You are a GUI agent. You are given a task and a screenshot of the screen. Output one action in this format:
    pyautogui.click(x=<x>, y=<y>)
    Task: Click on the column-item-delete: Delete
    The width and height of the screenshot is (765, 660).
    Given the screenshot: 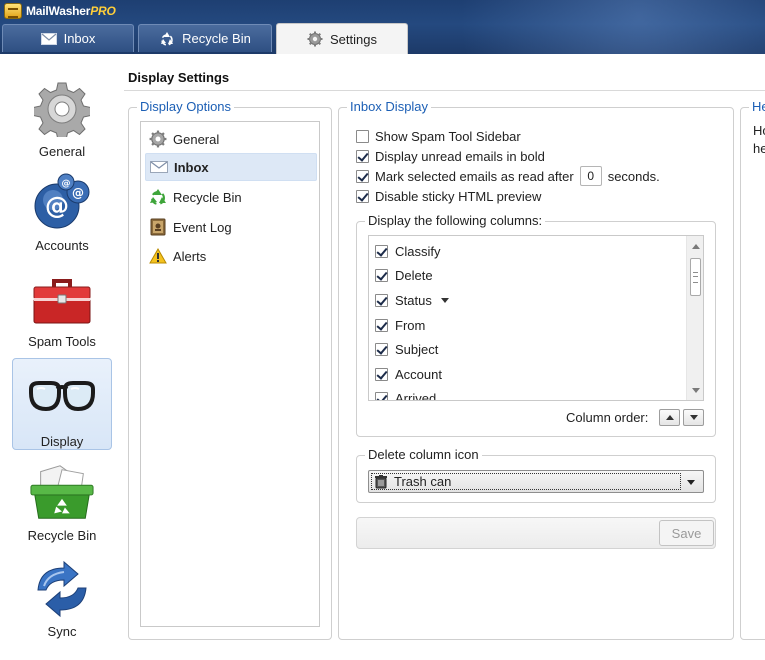 What is the action you would take?
    pyautogui.click(x=404, y=275)
    